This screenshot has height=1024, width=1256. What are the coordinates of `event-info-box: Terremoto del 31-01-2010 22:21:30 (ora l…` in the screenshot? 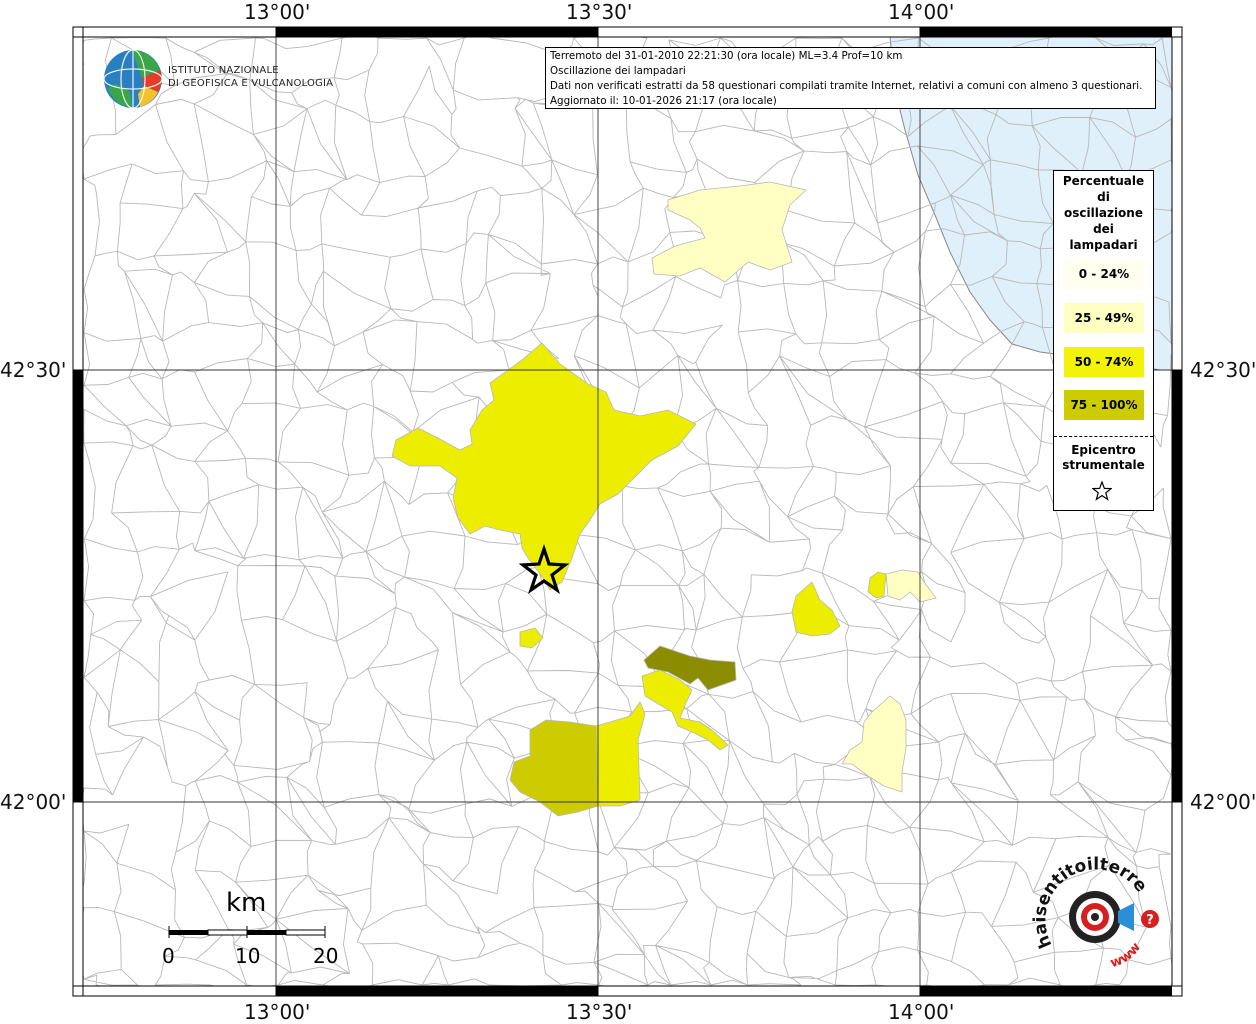 It's located at (850, 78).